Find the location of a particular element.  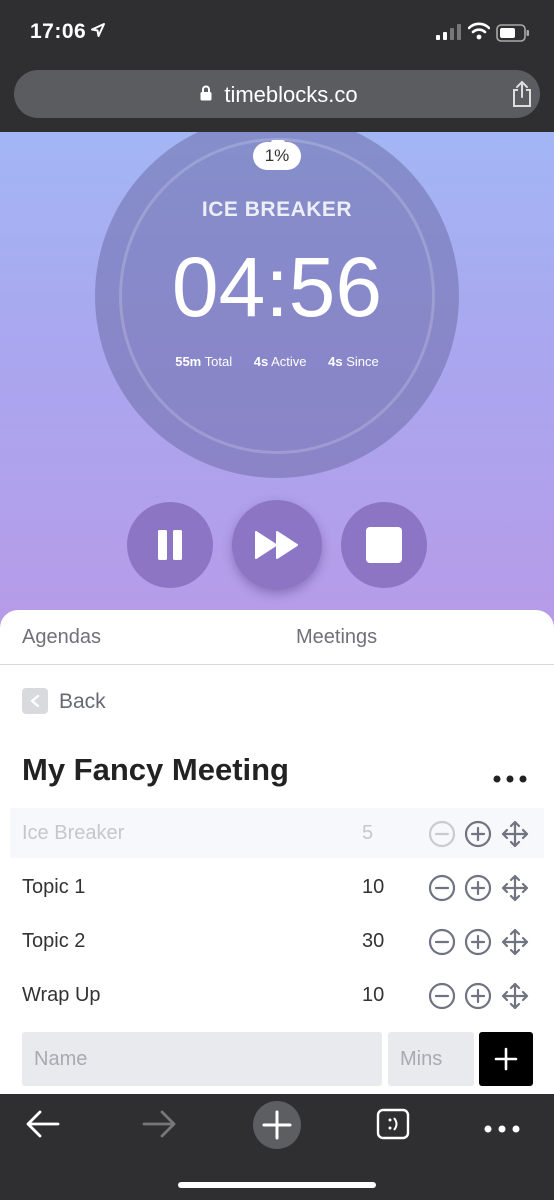

segment-title: ICE BREAKER is located at coordinates (277, 209).